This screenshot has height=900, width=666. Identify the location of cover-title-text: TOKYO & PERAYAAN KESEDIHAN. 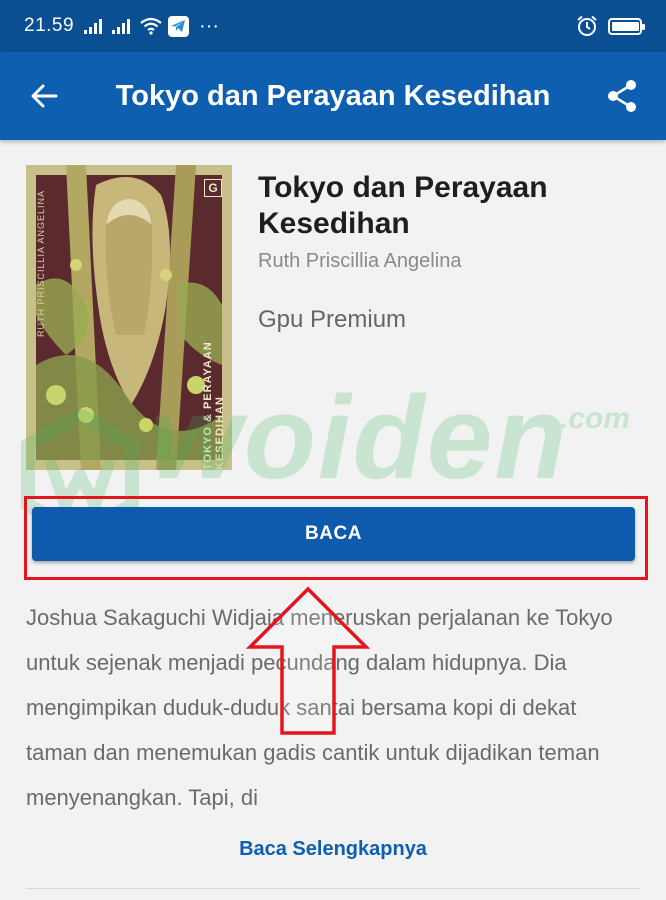
(214, 405).